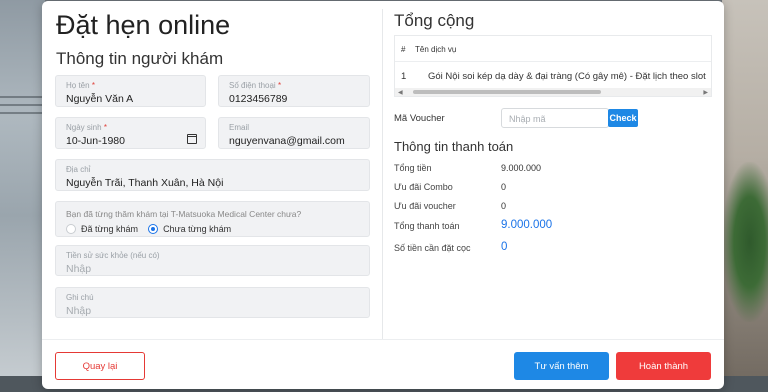 This screenshot has height=392, width=768. I want to click on background-right-panel, so click(745, 196).